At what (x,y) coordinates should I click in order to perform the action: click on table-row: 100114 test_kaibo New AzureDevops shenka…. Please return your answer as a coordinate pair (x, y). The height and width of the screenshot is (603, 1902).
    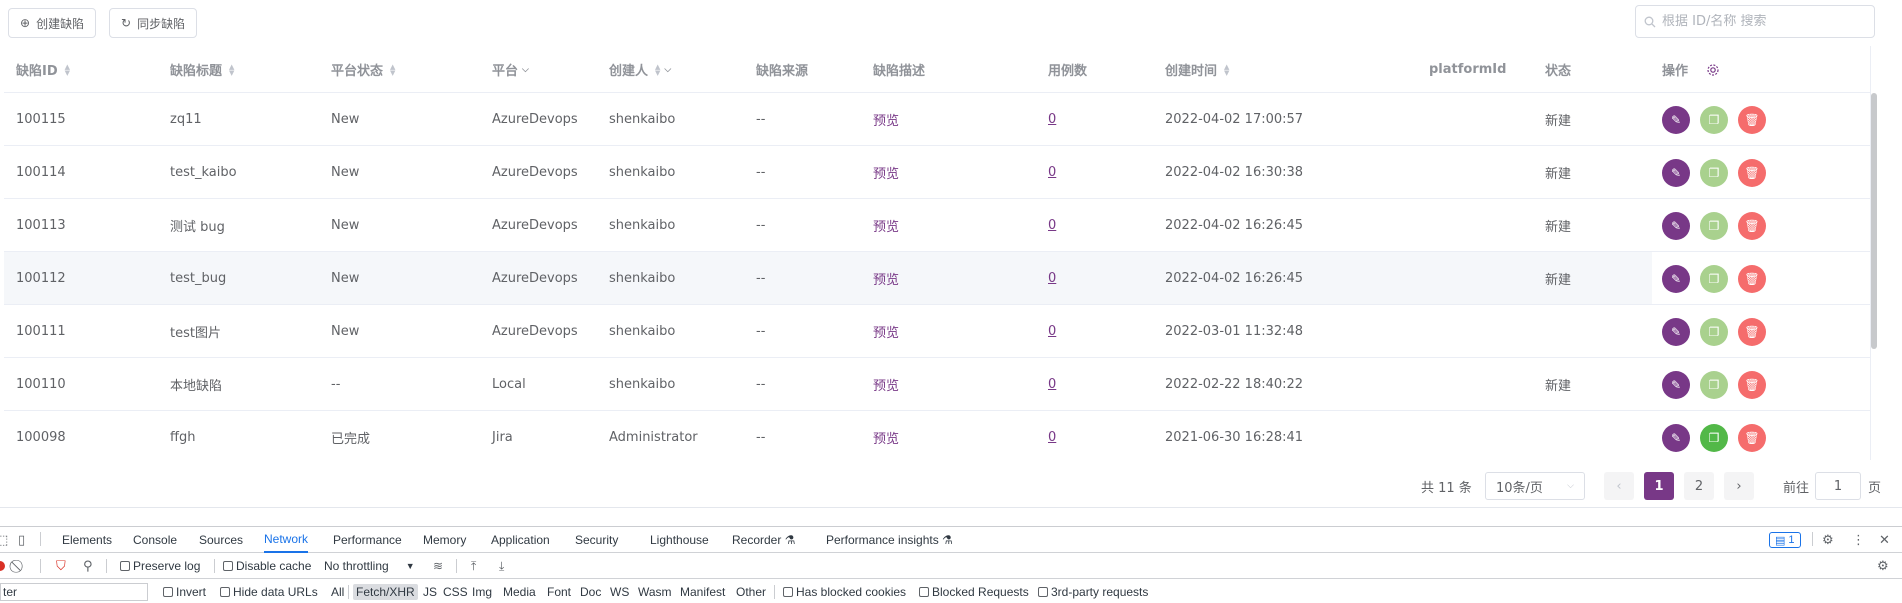
    Looking at the image, I should click on (937, 172).